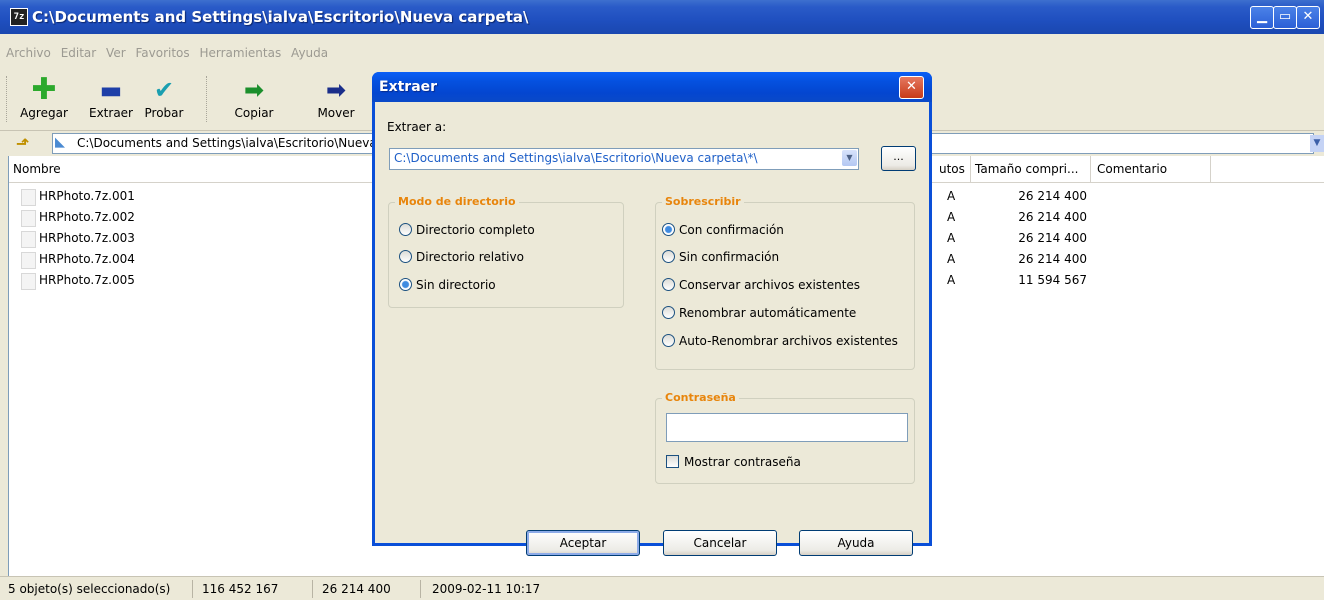  Describe the element at coordinates (856, 543) in the screenshot. I see `help-button: Ayuda` at that location.